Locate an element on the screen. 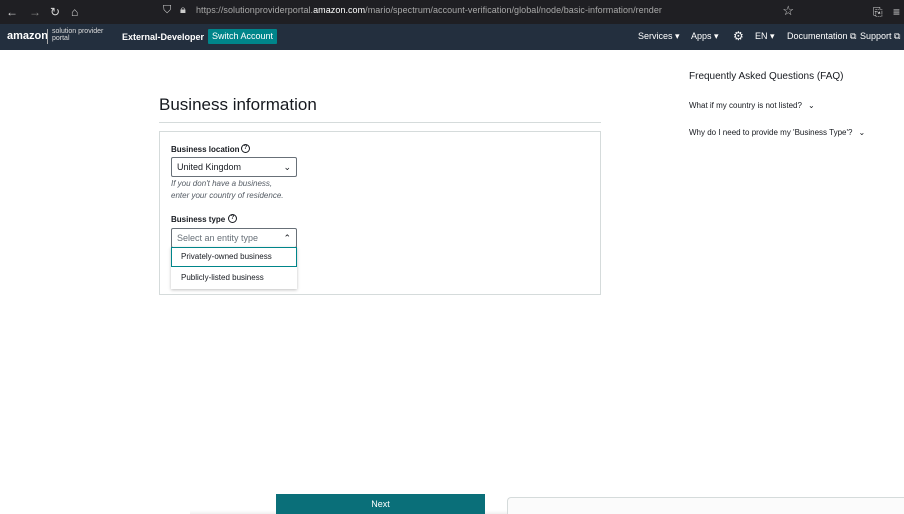 The height and width of the screenshot is (514, 904). business-type-select: Select an entity type ⌃ is located at coordinates (234, 238).